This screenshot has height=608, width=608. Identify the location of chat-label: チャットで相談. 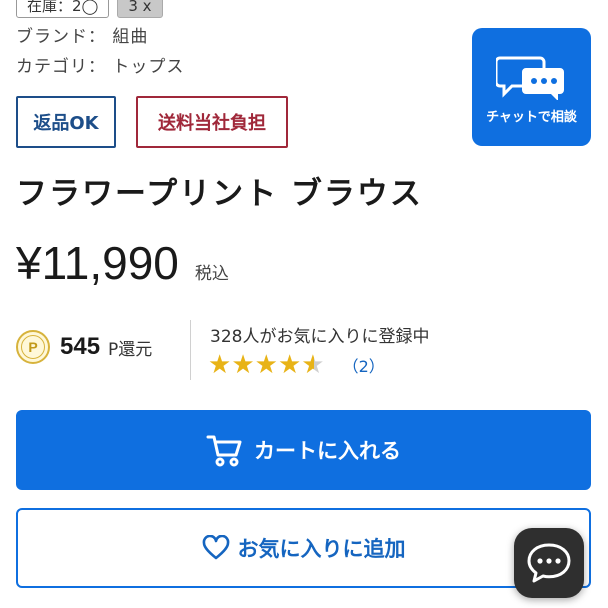
(531, 117).